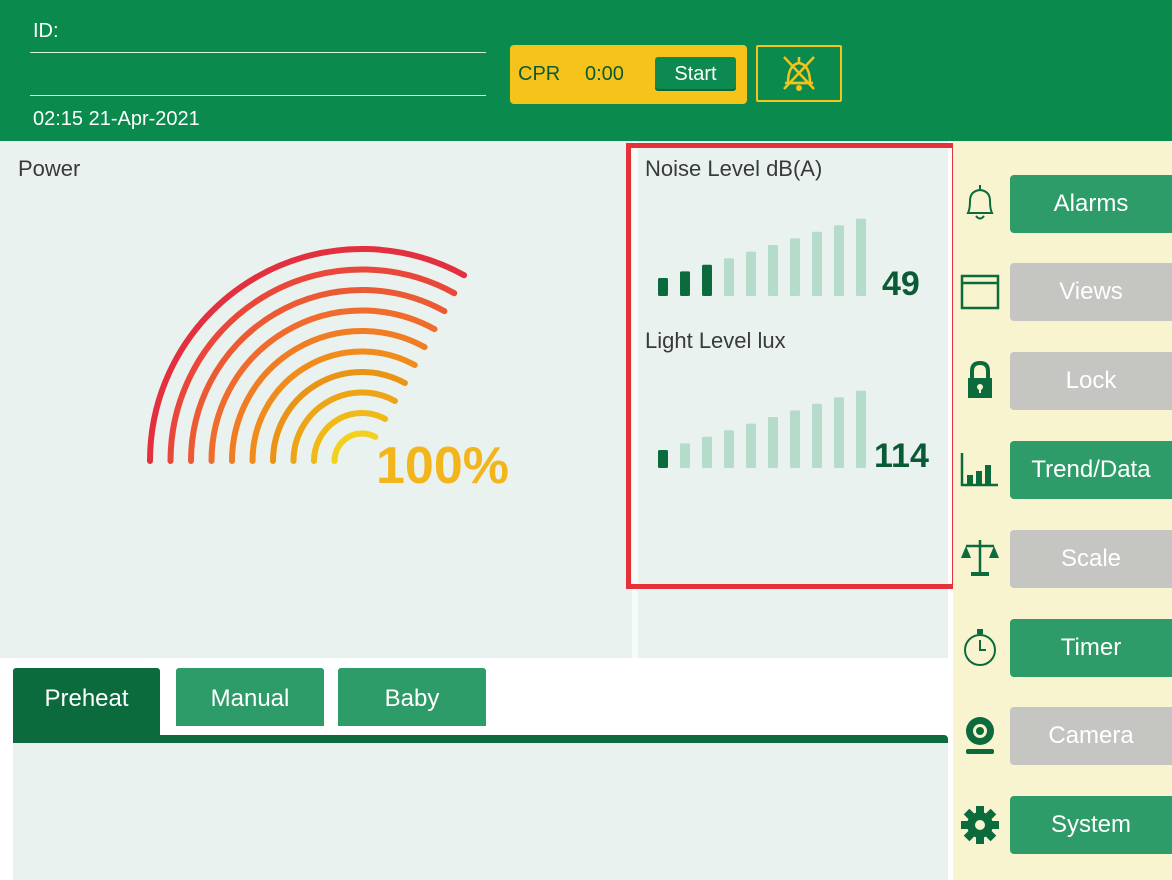 The height and width of the screenshot is (880, 1172). I want to click on cpr-panel: CPR 0:00 Start, so click(628, 74).